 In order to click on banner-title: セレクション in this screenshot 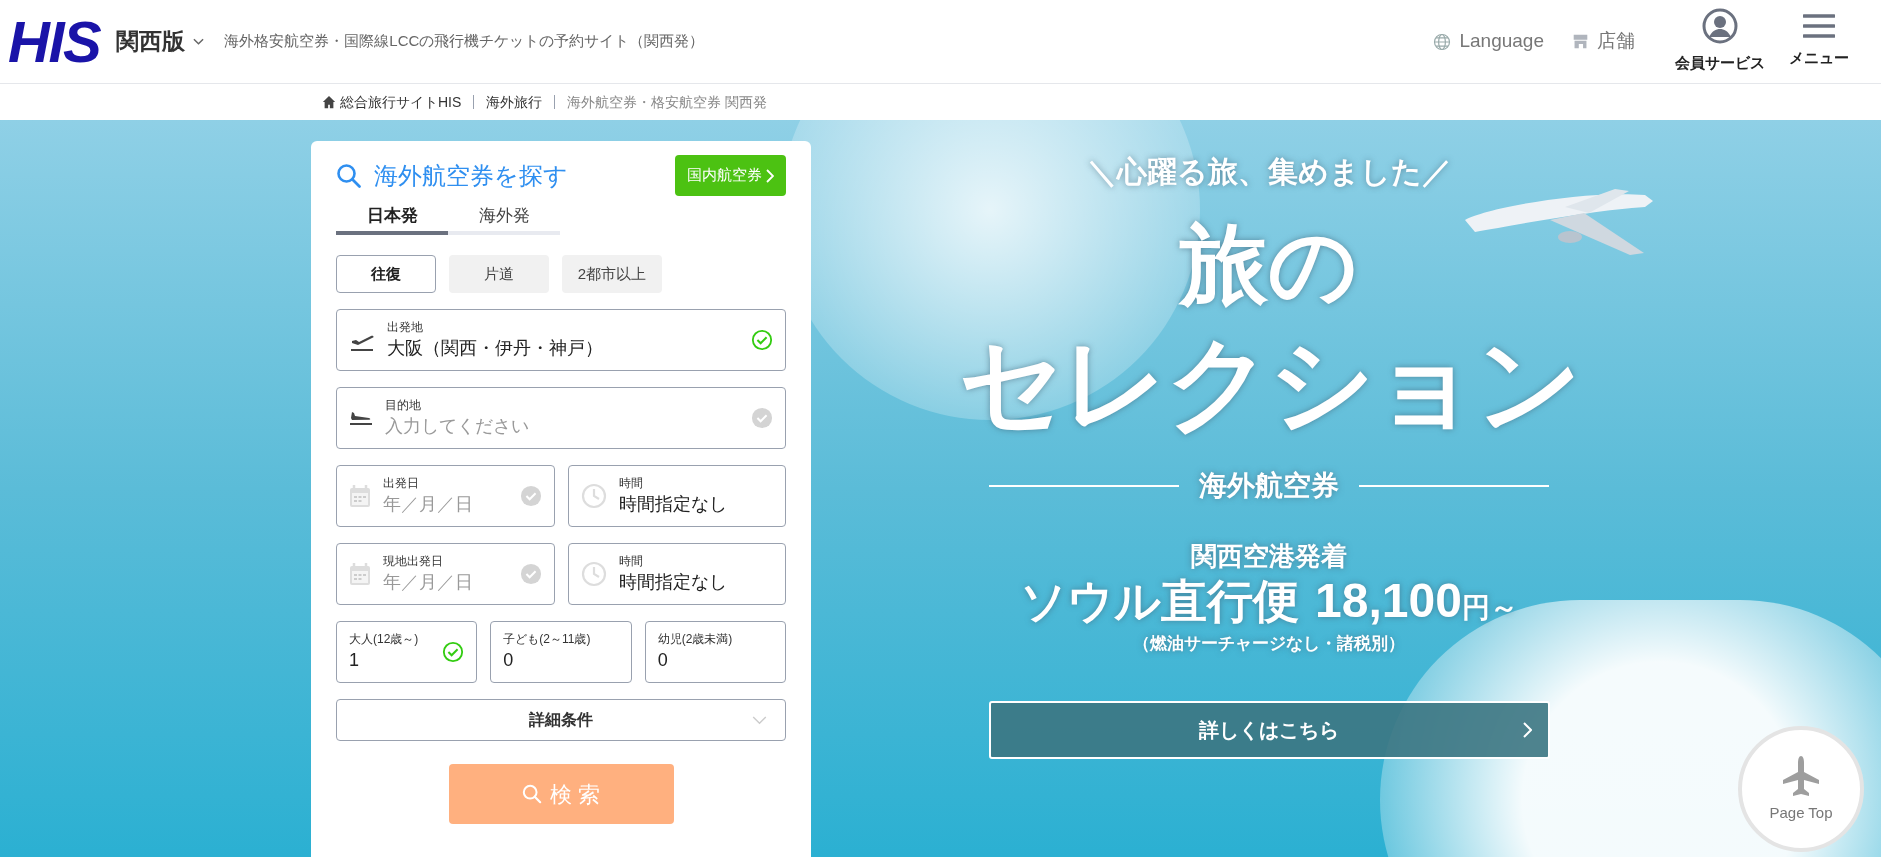, I will do `click(1269, 383)`.